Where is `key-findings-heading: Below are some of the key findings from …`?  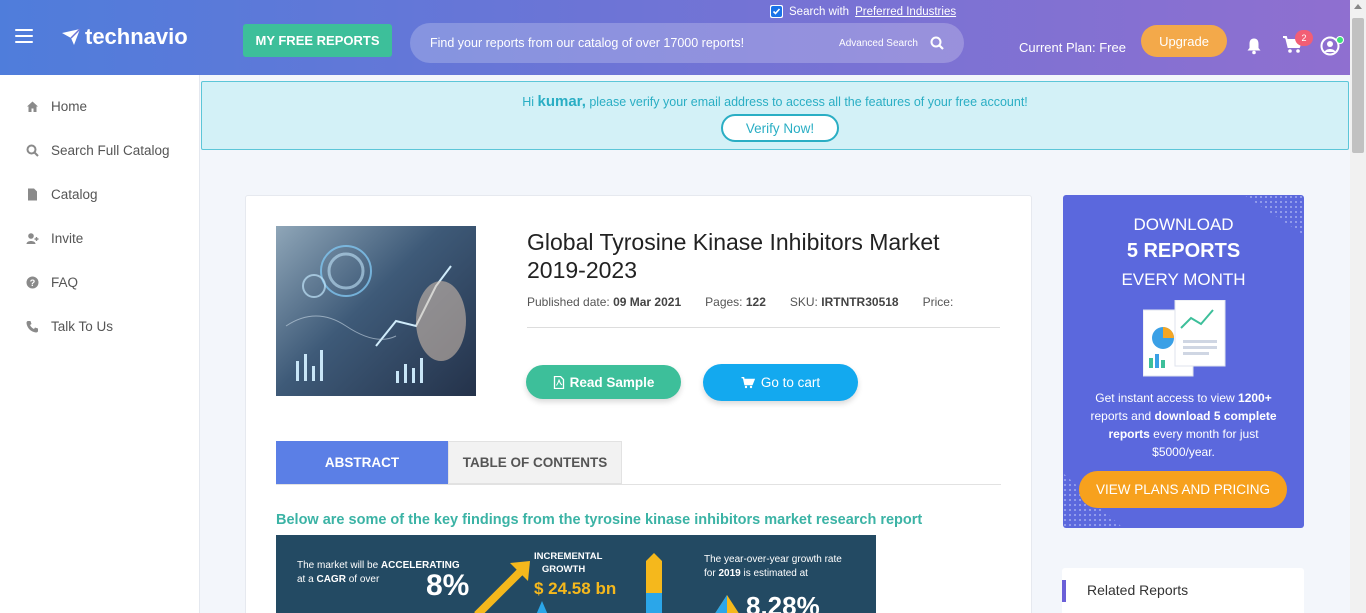
key-findings-heading: Below are some of the key findings from … is located at coordinates (599, 520).